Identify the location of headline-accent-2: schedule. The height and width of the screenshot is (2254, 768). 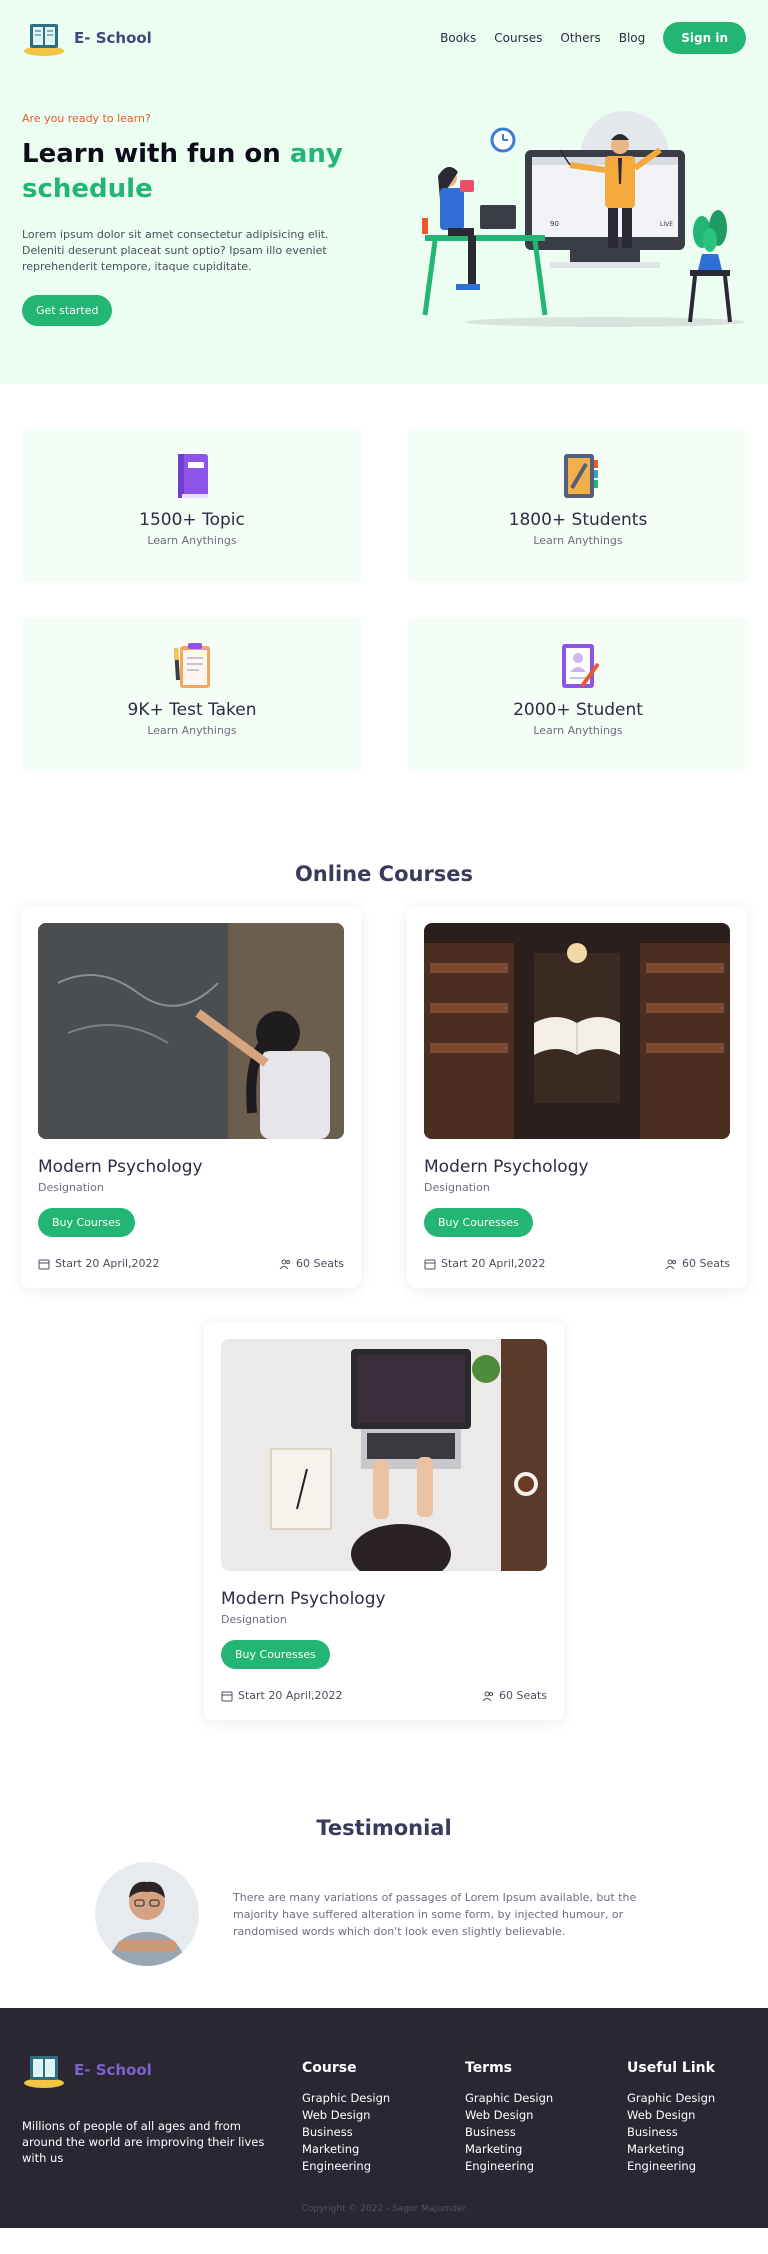
(87, 189).